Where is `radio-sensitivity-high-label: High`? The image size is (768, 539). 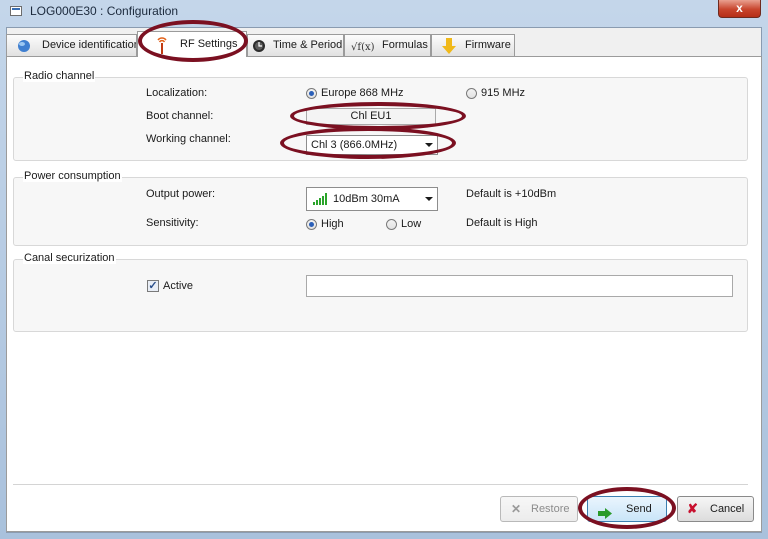 radio-sensitivity-high-label: High is located at coordinates (332, 224).